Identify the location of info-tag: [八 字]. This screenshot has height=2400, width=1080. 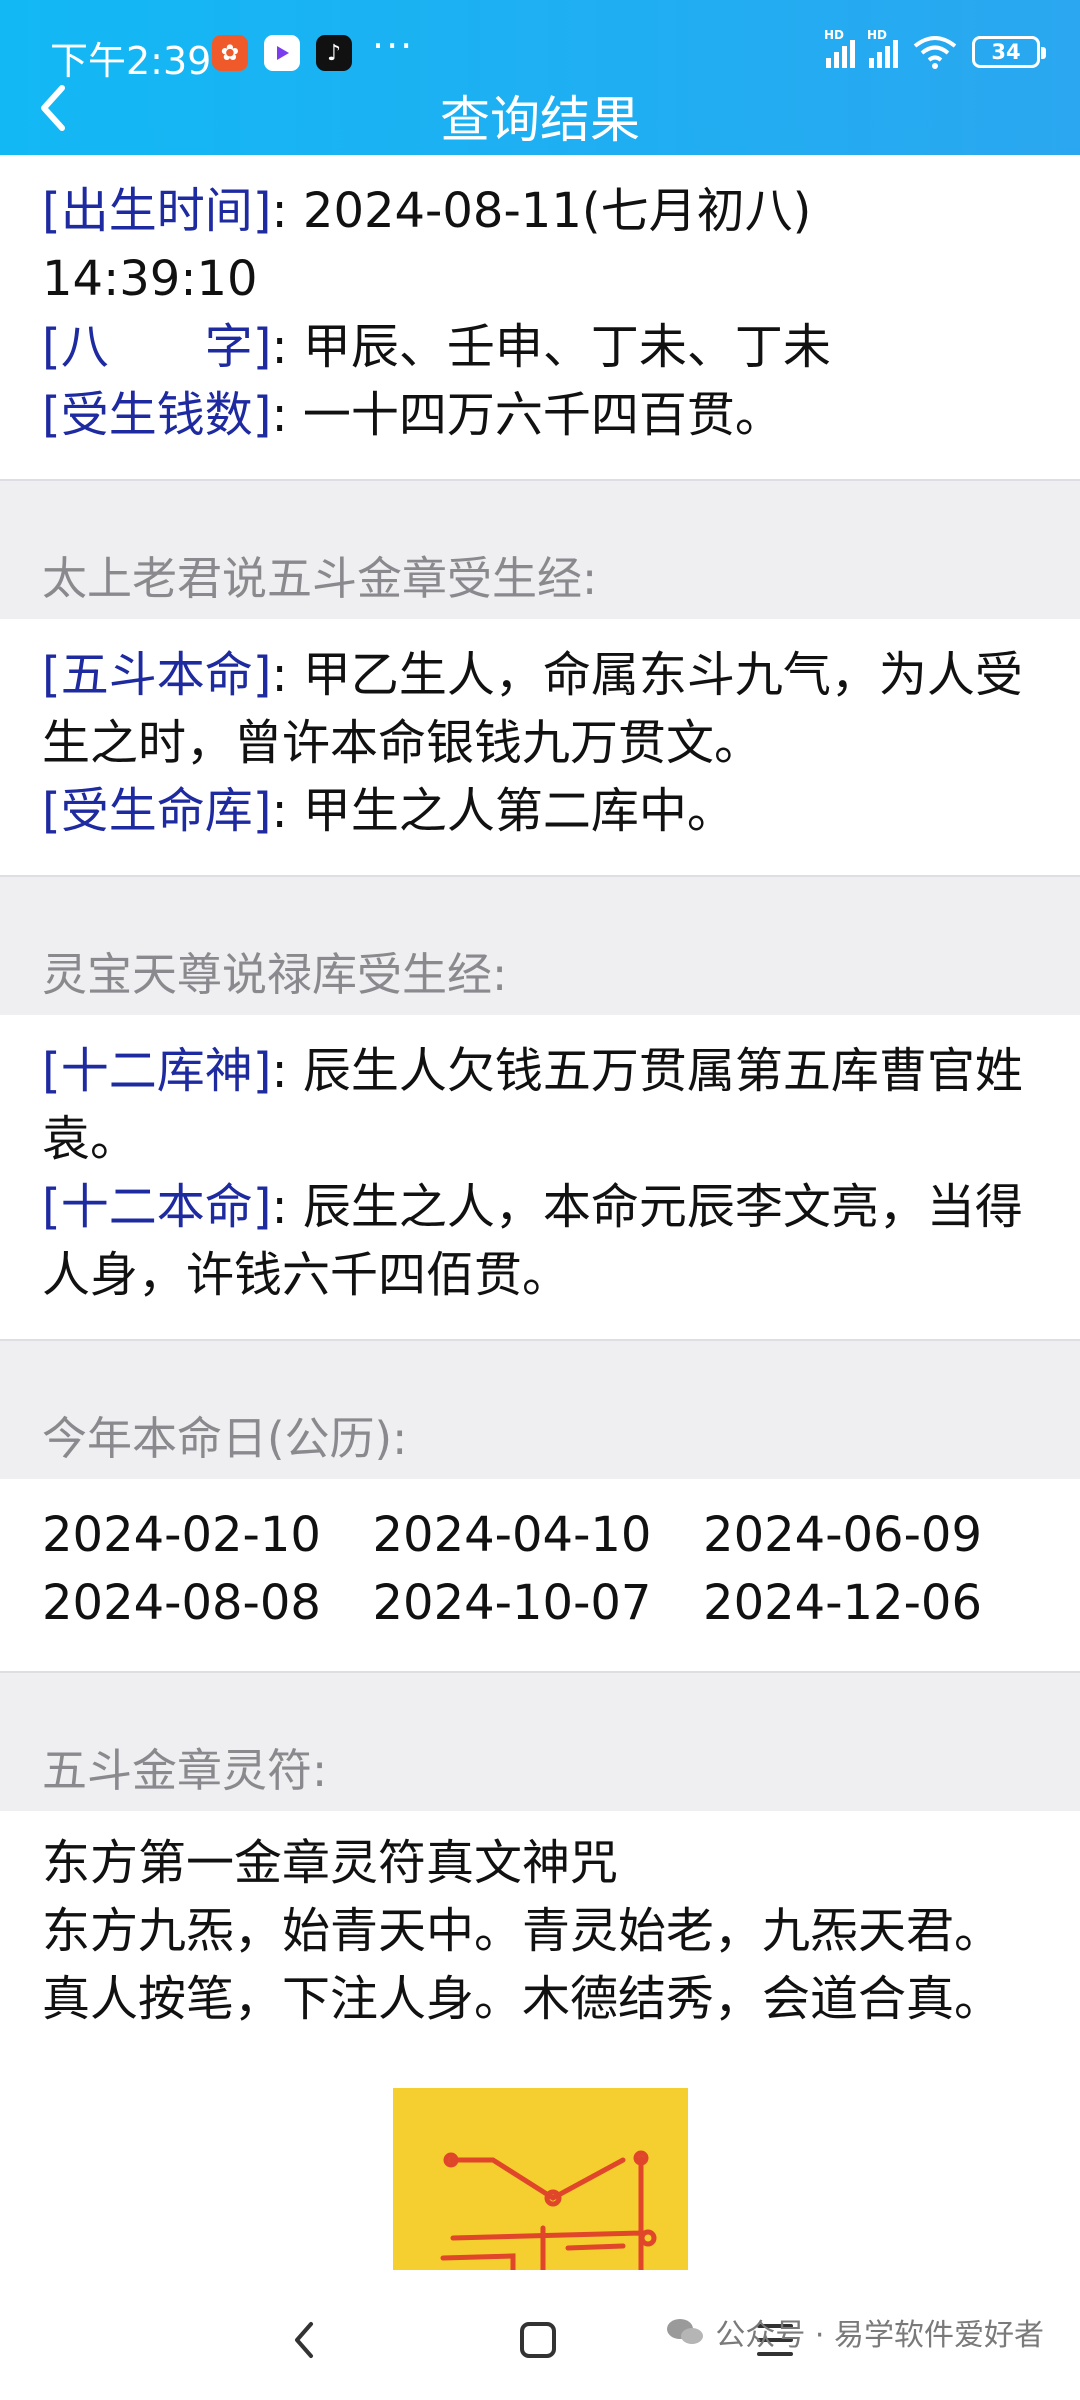
(157, 347).